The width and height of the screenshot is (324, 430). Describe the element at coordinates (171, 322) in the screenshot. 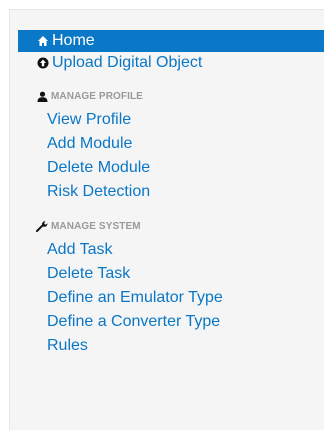

I see `link-define-converter-type: Define a Converter Type` at that location.